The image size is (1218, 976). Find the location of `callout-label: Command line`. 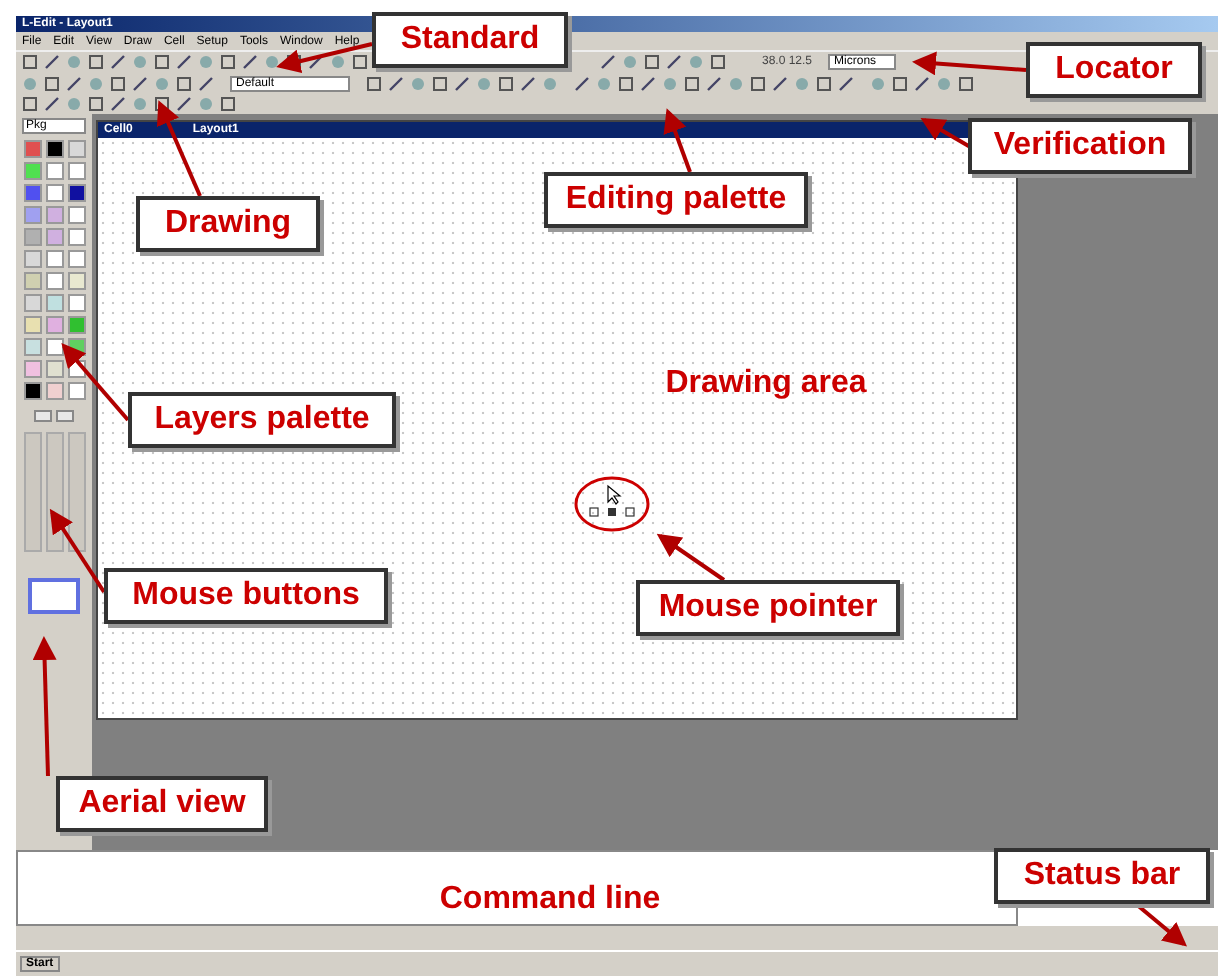

callout-label: Command line is located at coordinates (550, 900).